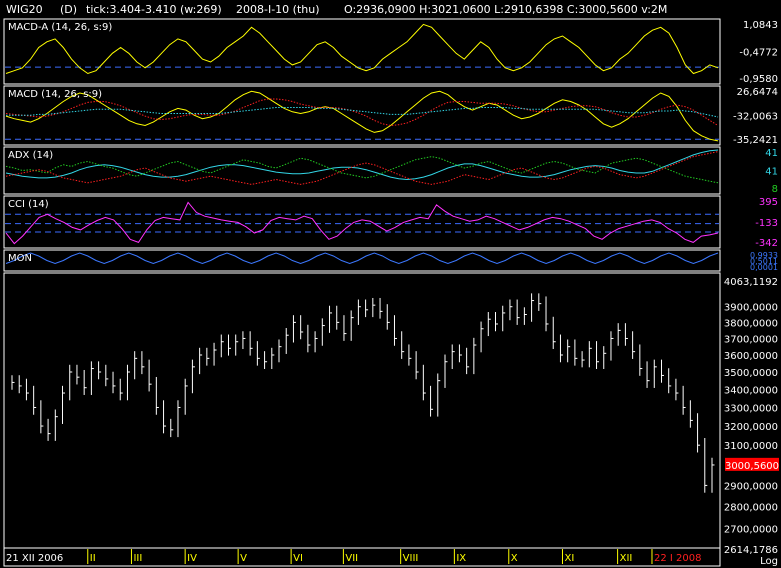  Describe the element at coordinates (775, 189) in the screenshot. I see `y-tick-label: 8` at that location.